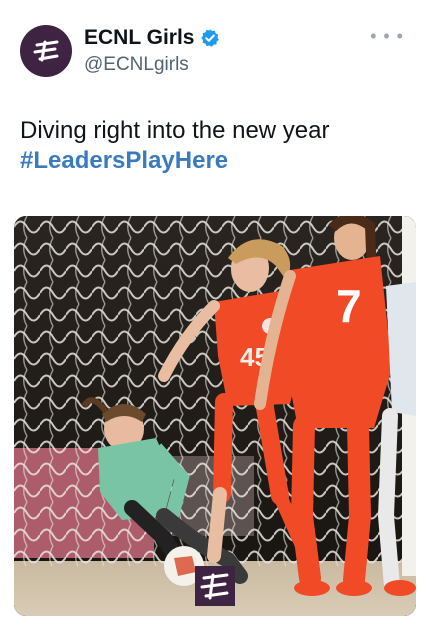 The height and width of the screenshot is (628, 430). Describe the element at coordinates (215, 586) in the screenshot. I see `ecnl-watermark-logo` at that location.